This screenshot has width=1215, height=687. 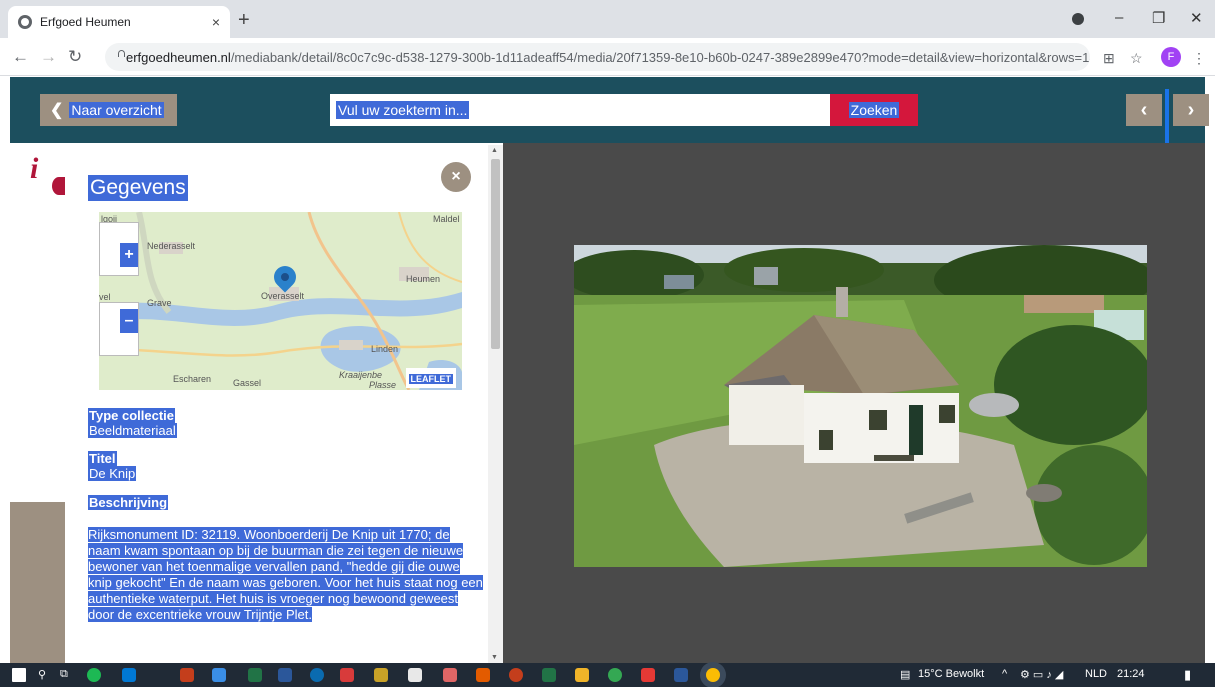 What do you see at coordinates (105, 297) in the screenshot?
I see `map-label: vel` at bounding box center [105, 297].